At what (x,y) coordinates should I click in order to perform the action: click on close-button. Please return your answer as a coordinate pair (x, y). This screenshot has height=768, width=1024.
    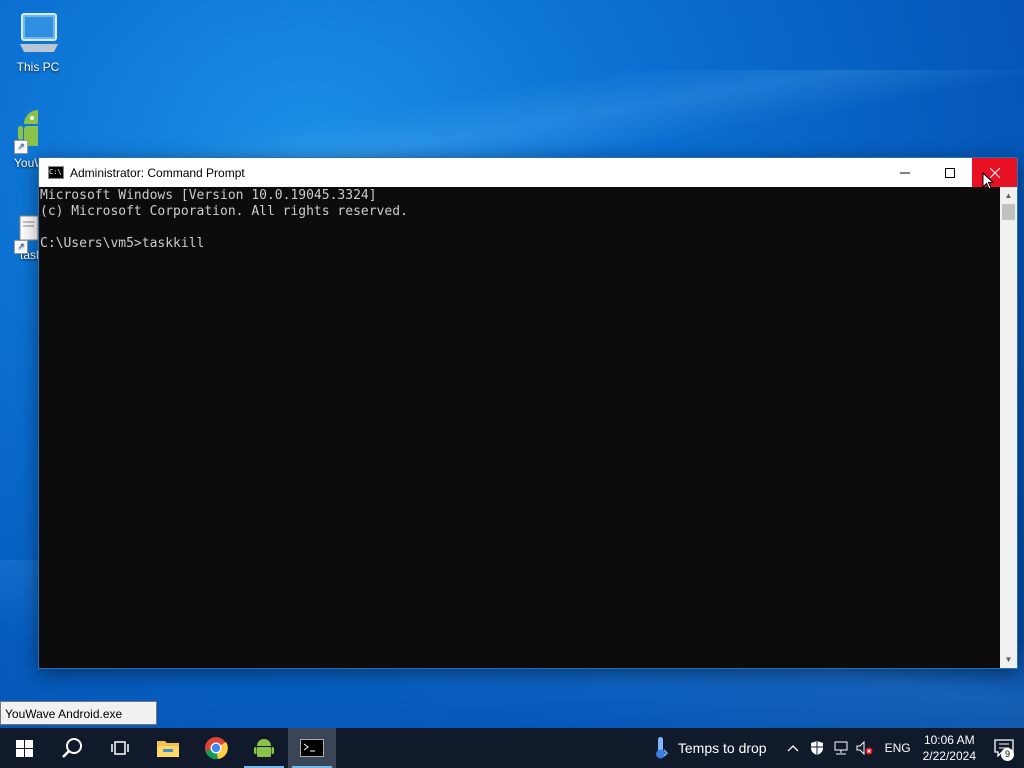
    Looking at the image, I should click on (994, 172).